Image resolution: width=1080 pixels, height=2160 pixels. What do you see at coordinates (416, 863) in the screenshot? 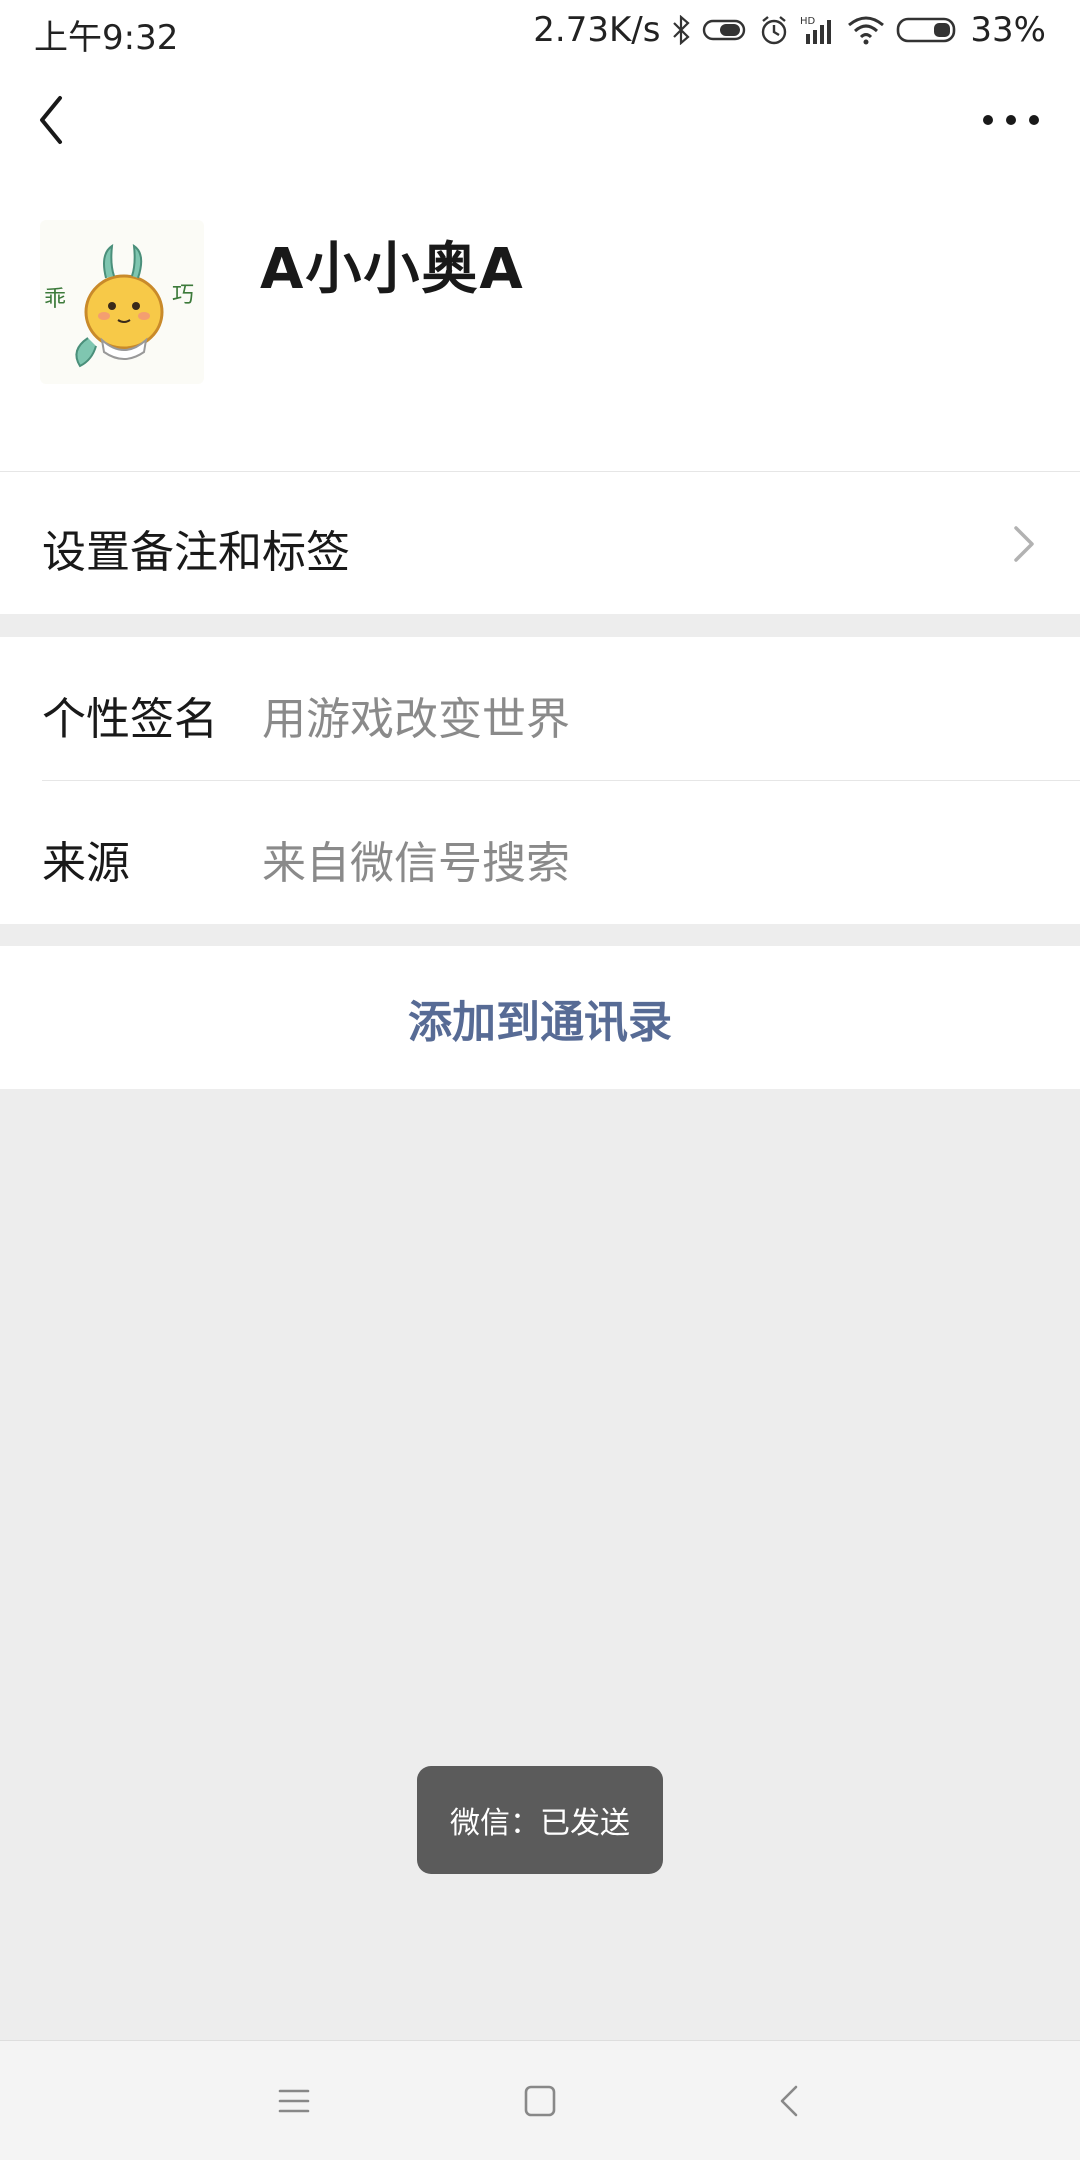
I see `info-value: 来自微信号搜索` at bounding box center [416, 863].